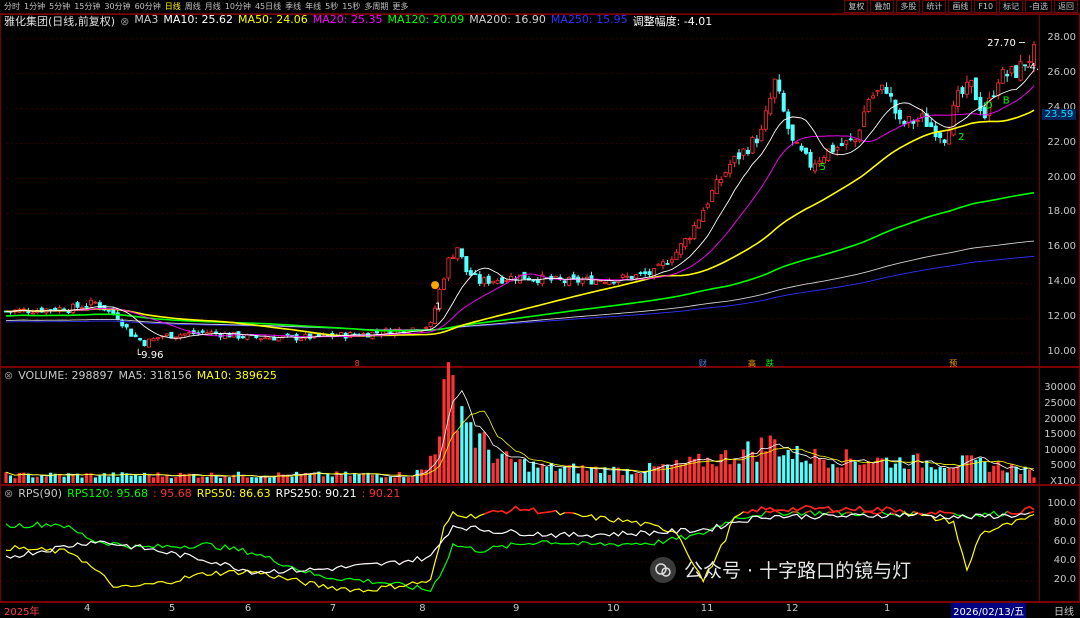 This screenshot has width=1080, height=618. I want to click on axis-tick-label: 40.0, so click(1065, 560).